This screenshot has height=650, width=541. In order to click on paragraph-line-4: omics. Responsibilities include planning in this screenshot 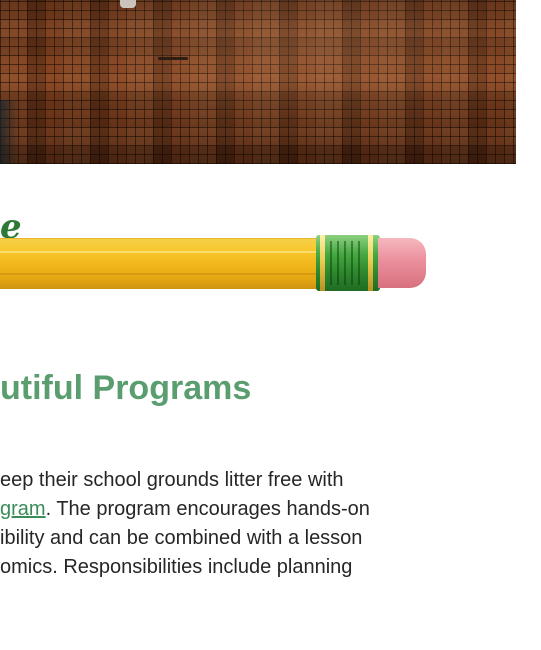, I will do `click(176, 567)`.